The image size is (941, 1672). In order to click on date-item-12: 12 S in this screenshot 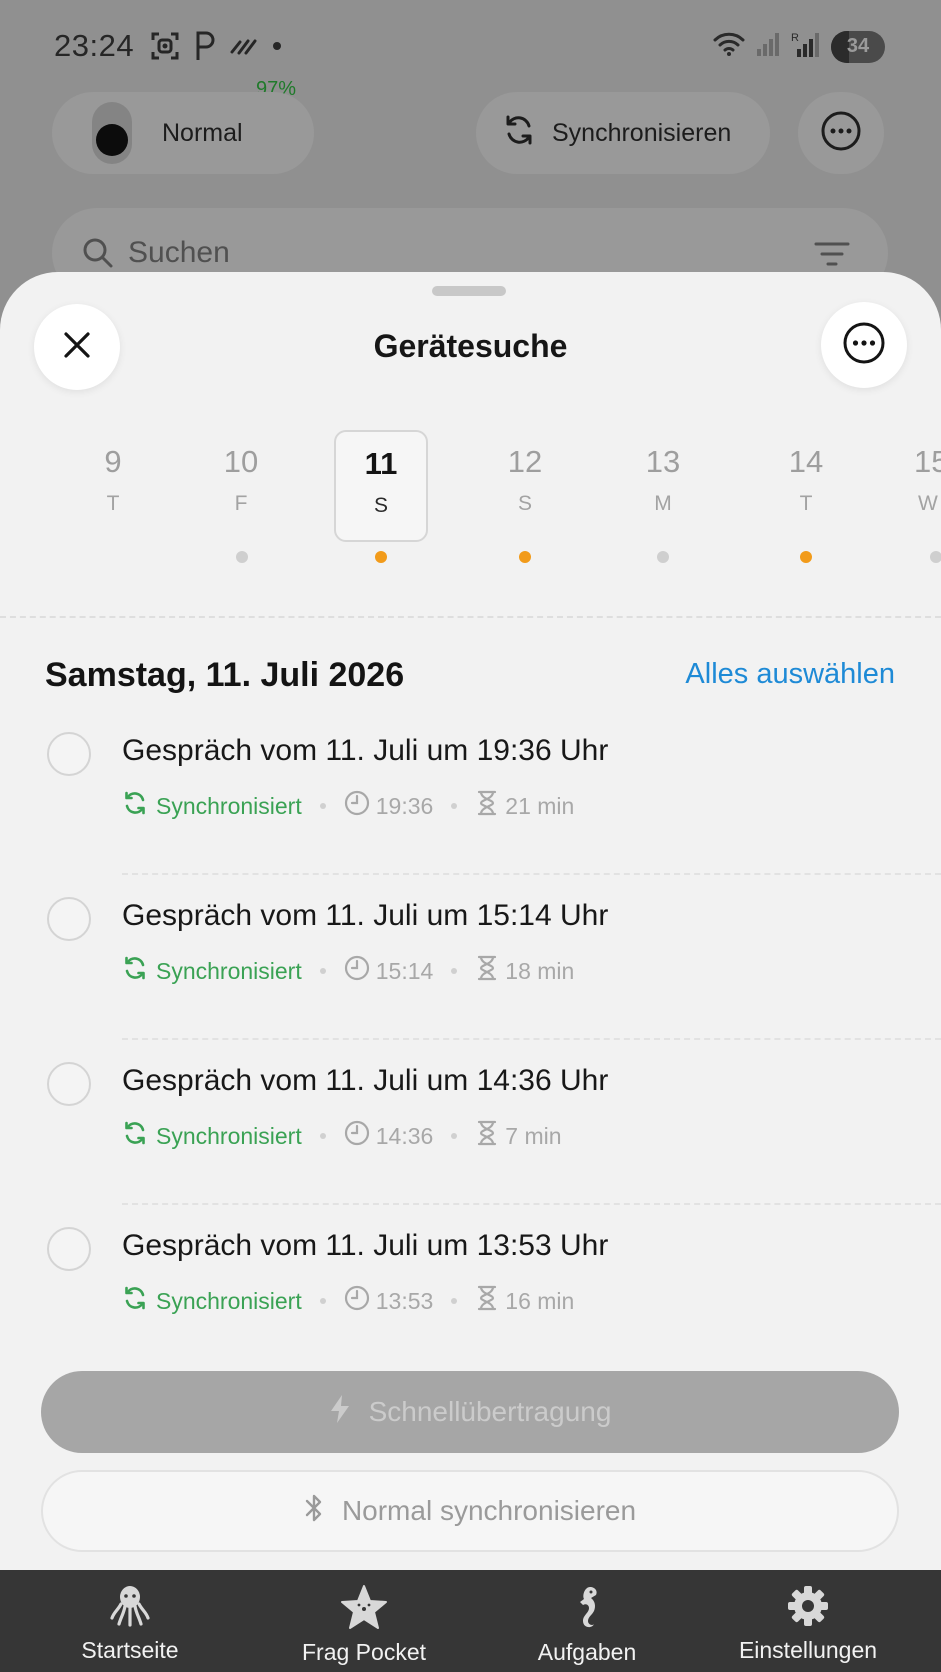, I will do `click(525, 486)`.